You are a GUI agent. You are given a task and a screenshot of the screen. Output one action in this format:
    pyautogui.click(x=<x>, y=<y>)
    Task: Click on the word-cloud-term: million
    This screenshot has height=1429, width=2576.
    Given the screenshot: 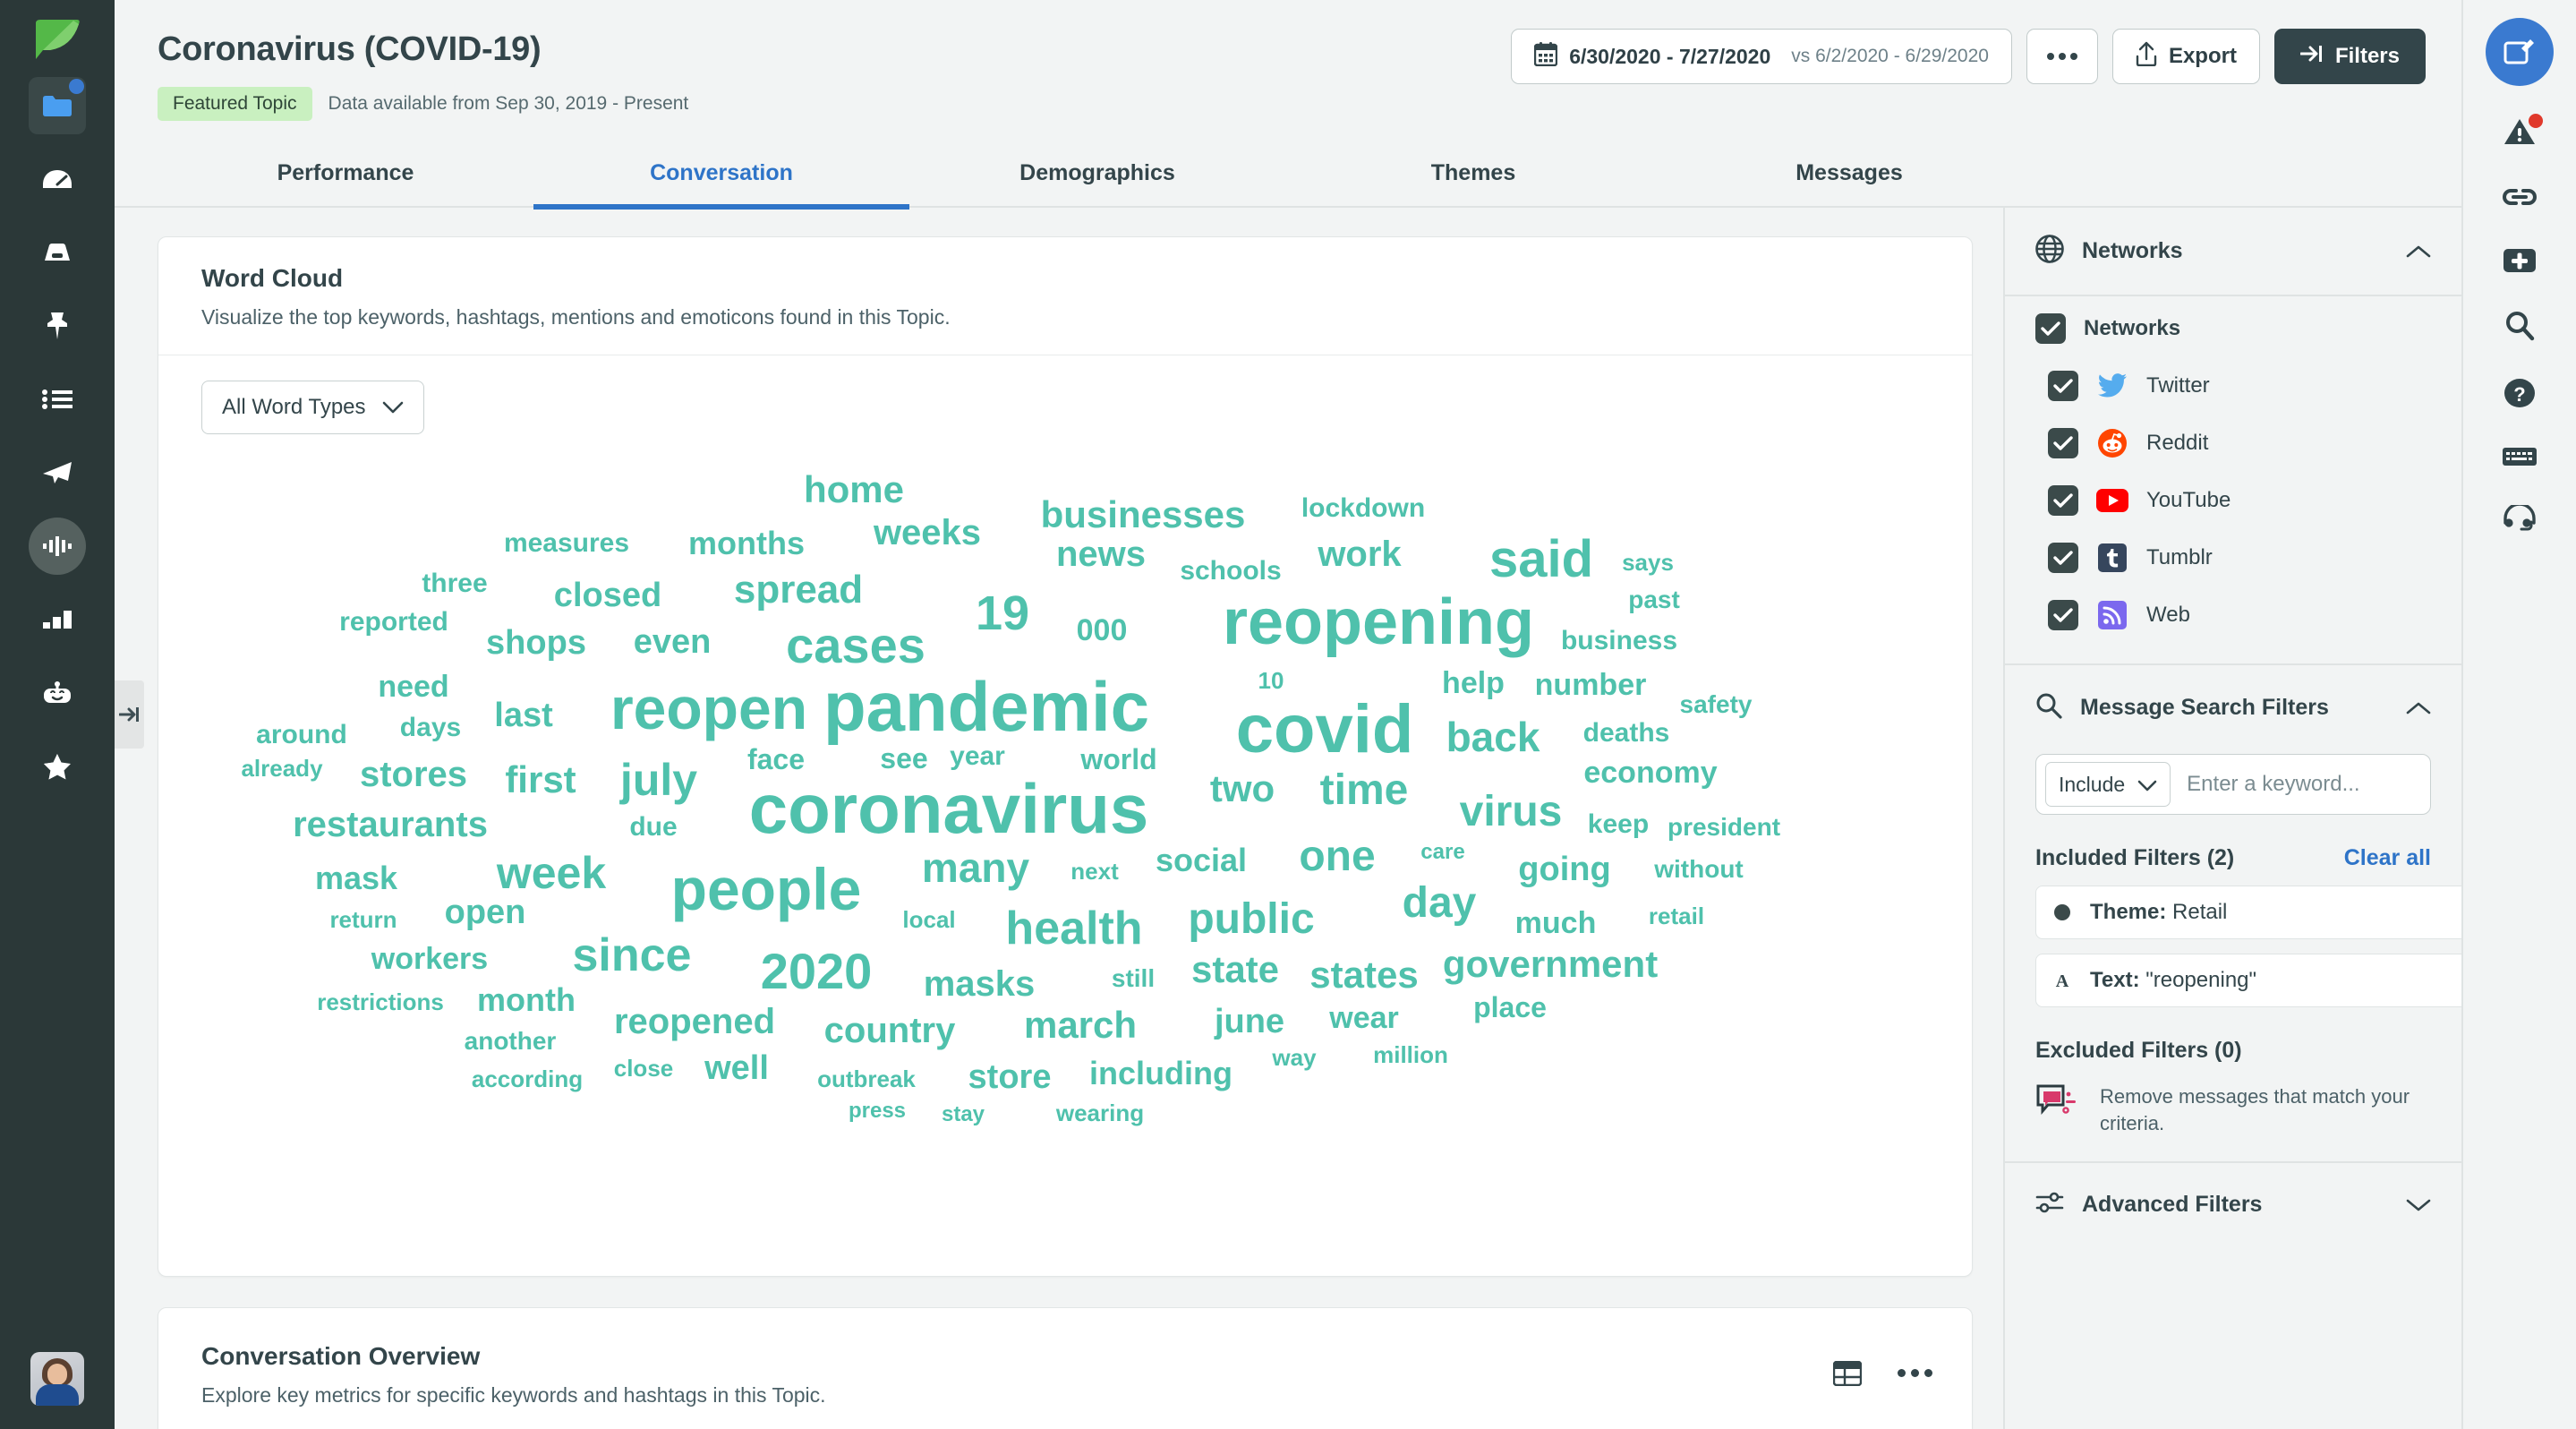 What is the action you would take?
    pyautogui.click(x=1410, y=1054)
    